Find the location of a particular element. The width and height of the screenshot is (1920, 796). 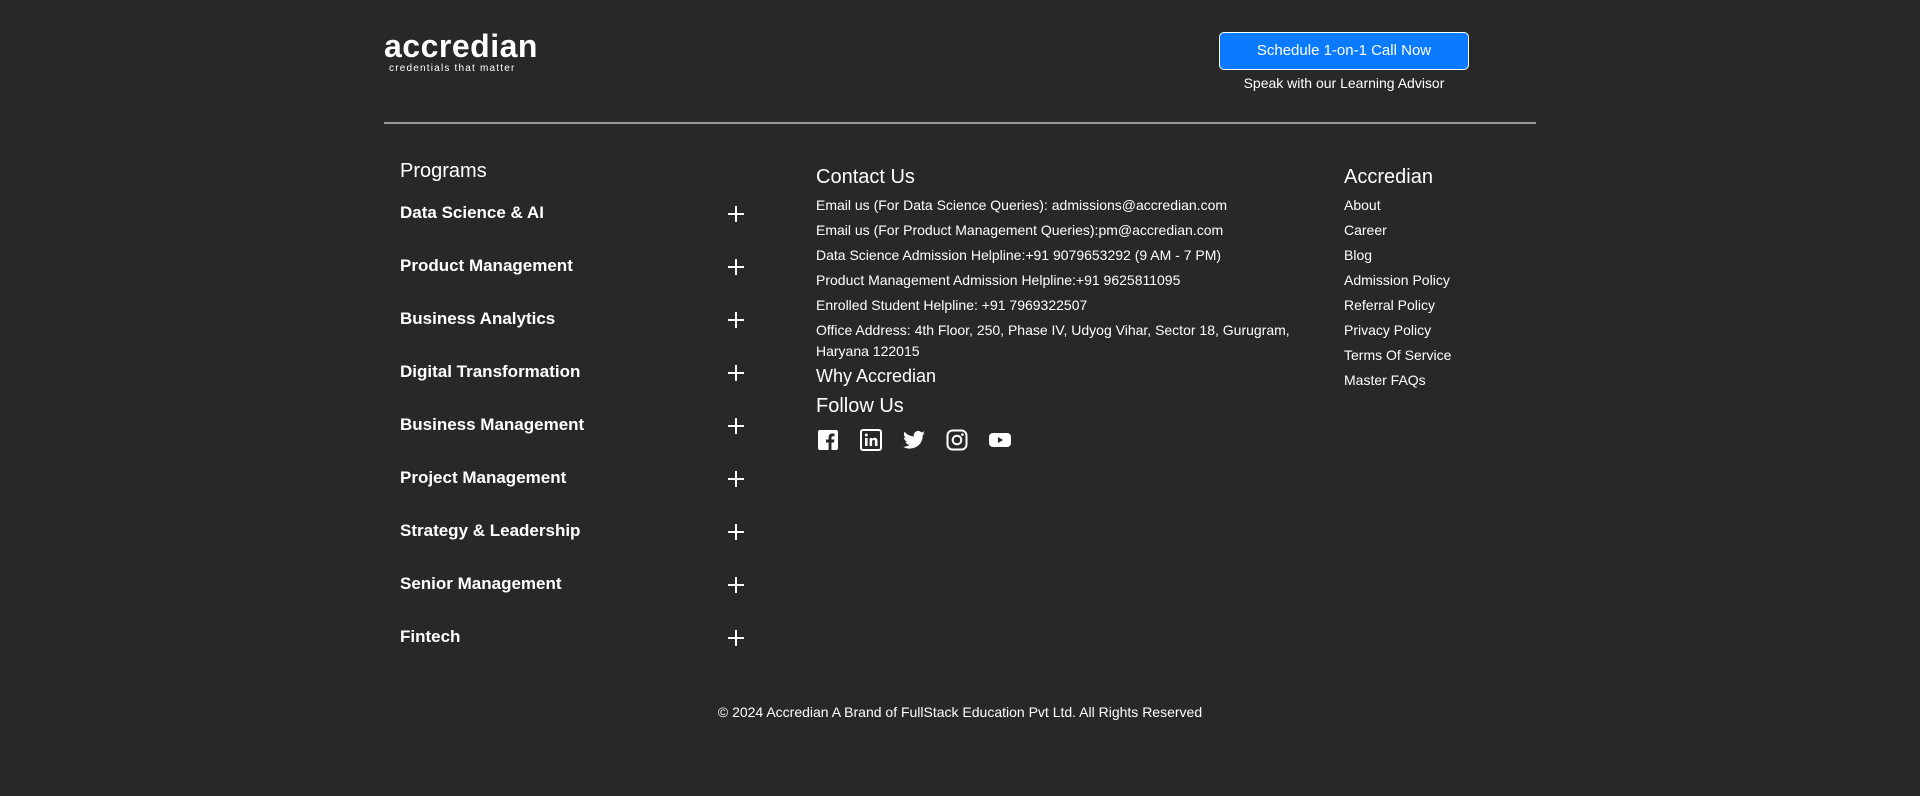

accredian-title: Accredian is located at coordinates (1388, 177).